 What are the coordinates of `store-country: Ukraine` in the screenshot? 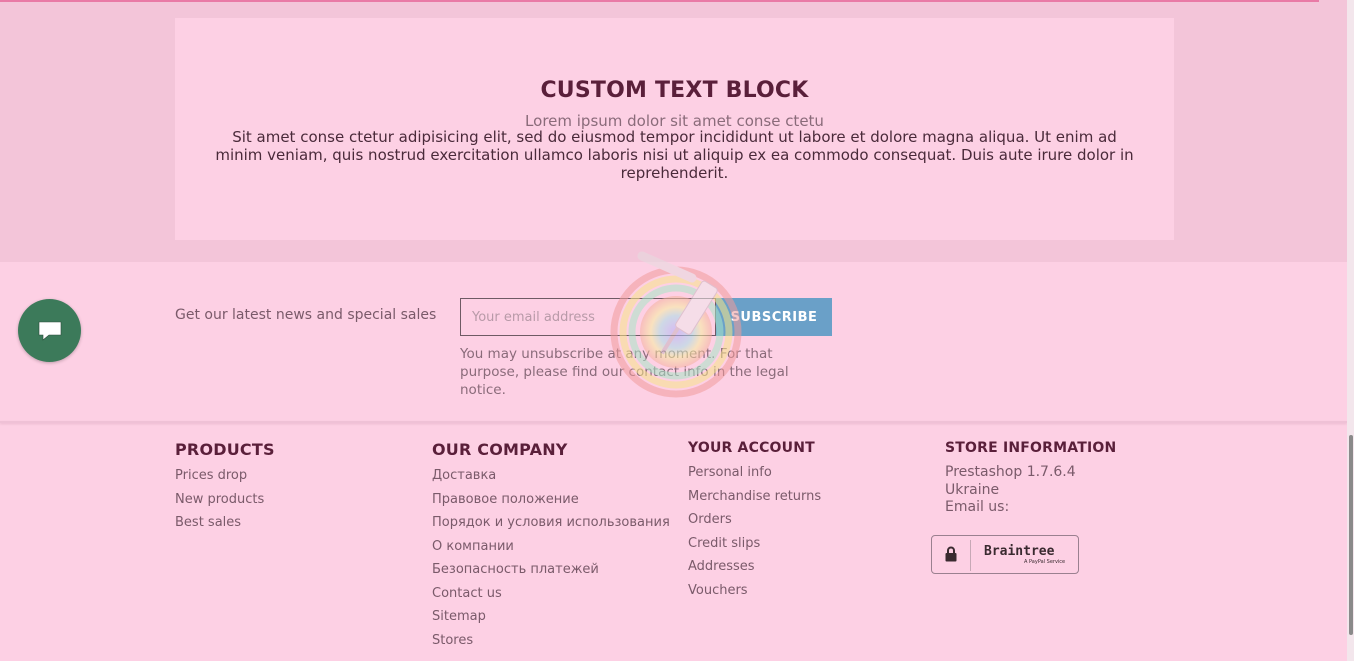 It's located at (972, 489).